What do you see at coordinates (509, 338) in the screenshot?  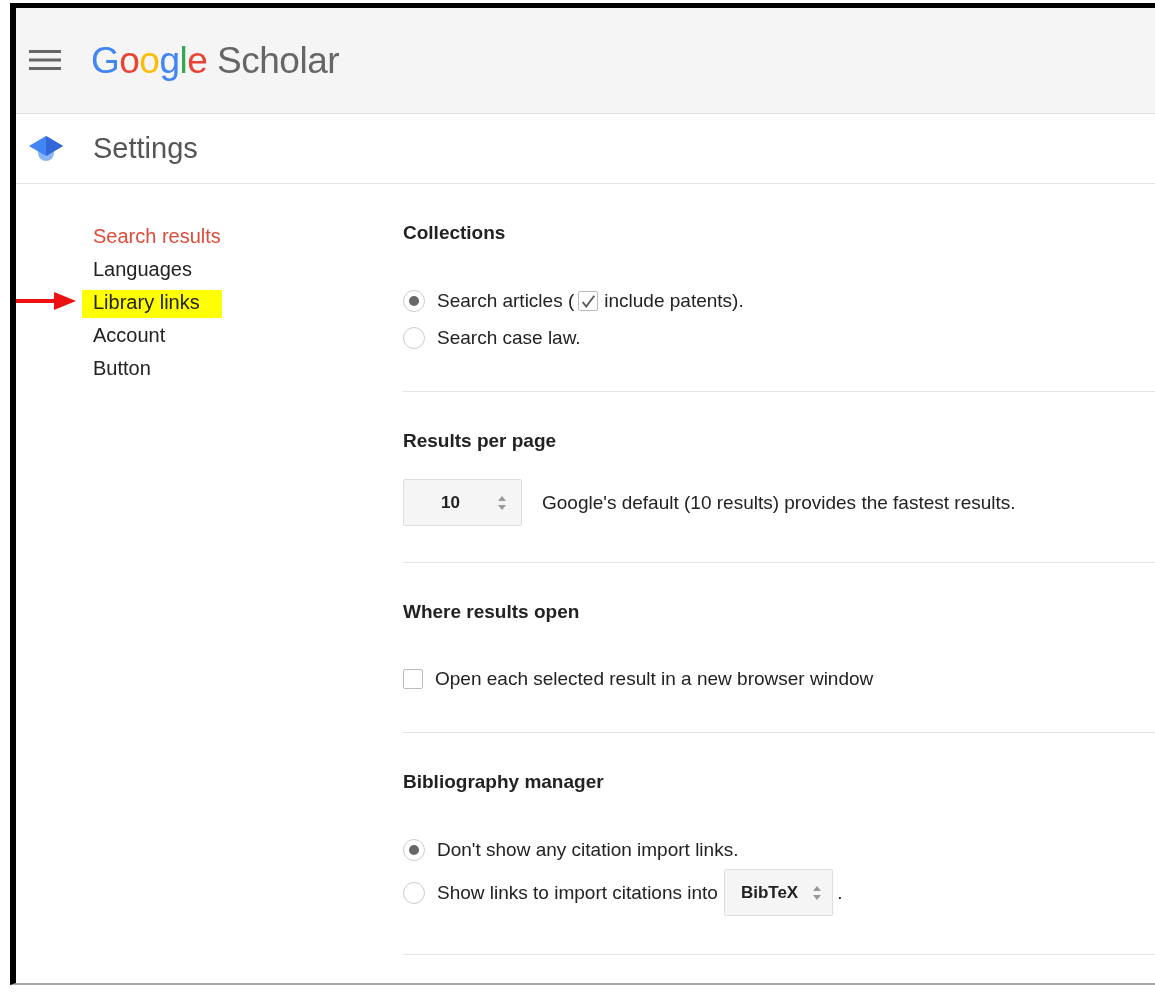 I see `option-label: Search case law.` at bounding box center [509, 338].